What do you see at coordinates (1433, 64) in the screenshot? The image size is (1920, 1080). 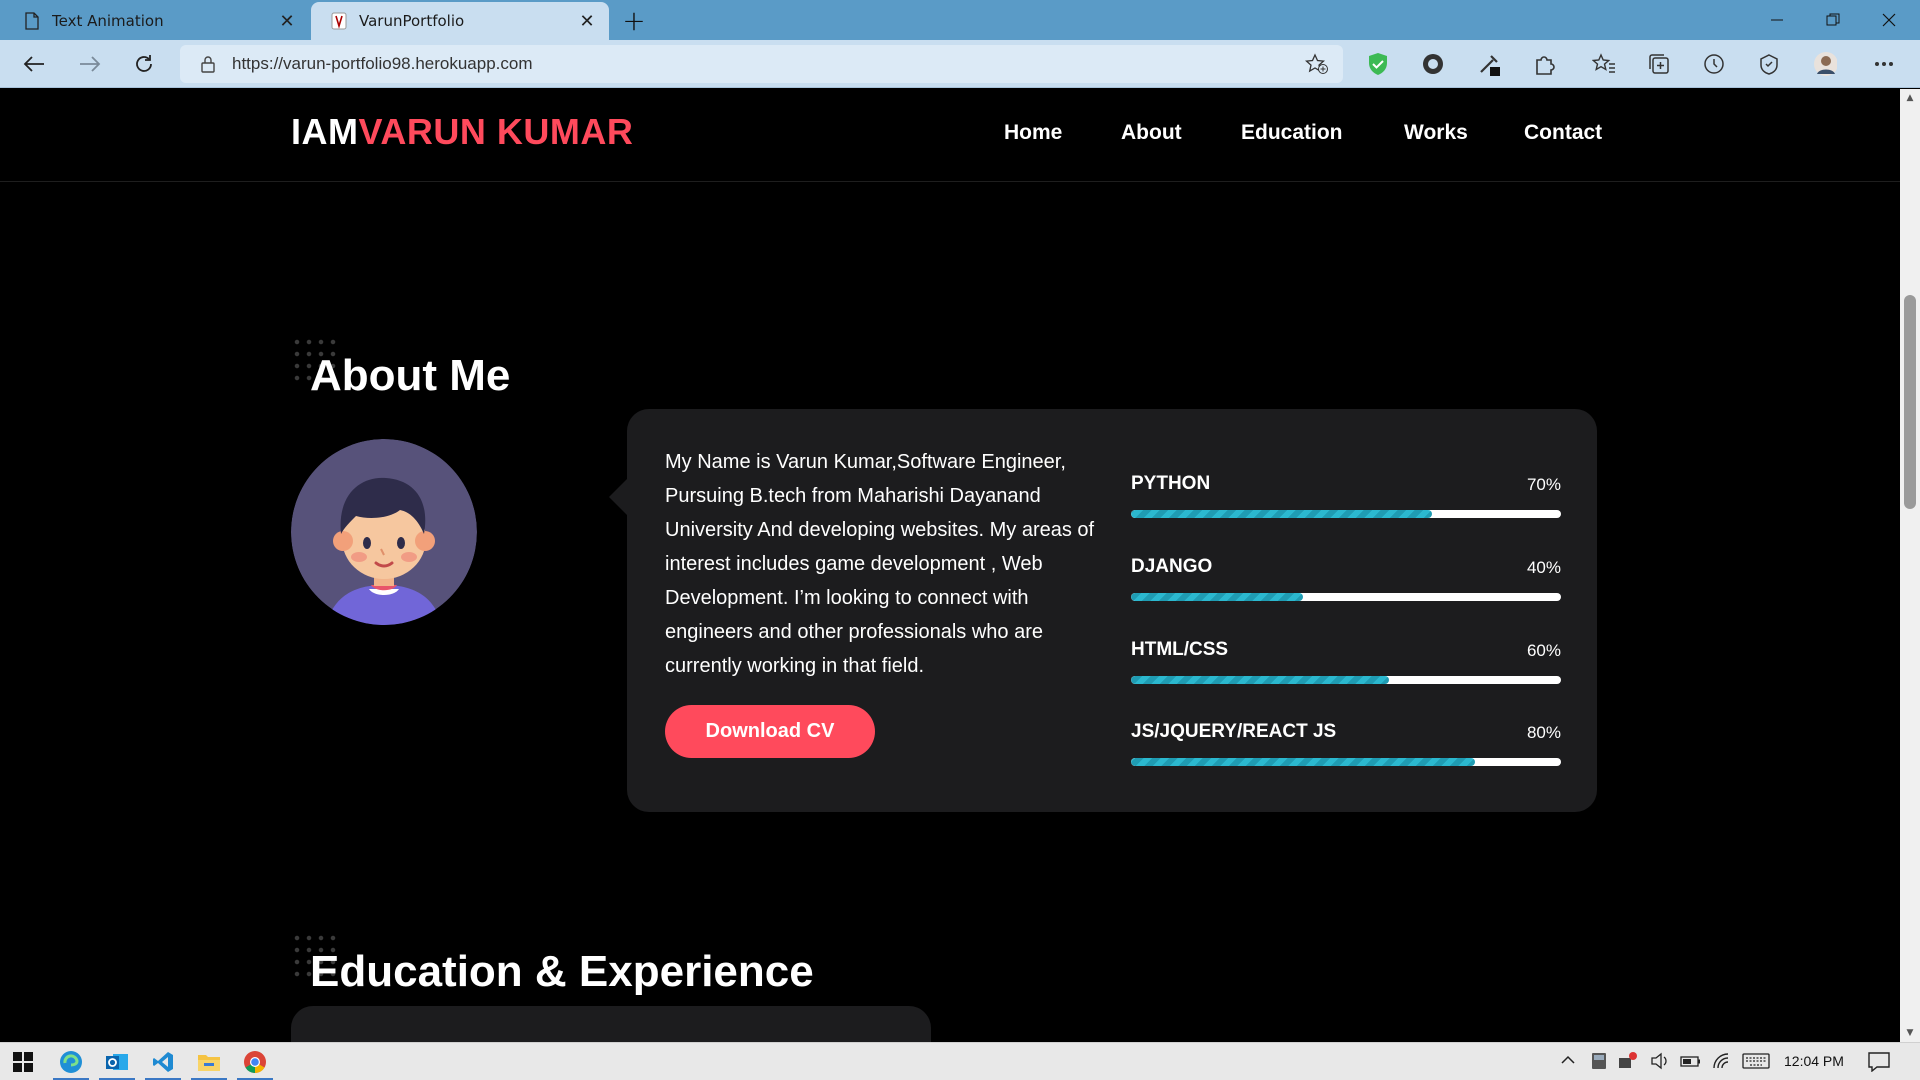 I see `extension-circle-icon` at bounding box center [1433, 64].